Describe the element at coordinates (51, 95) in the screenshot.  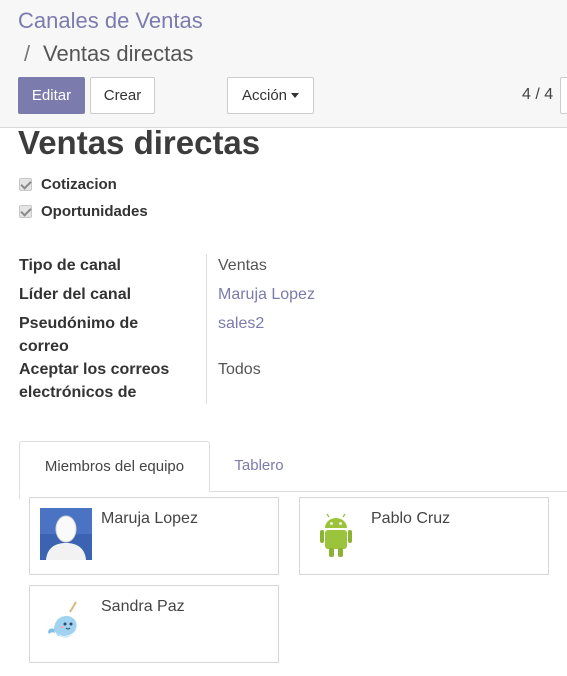
I see `edit-button: Editar` at that location.